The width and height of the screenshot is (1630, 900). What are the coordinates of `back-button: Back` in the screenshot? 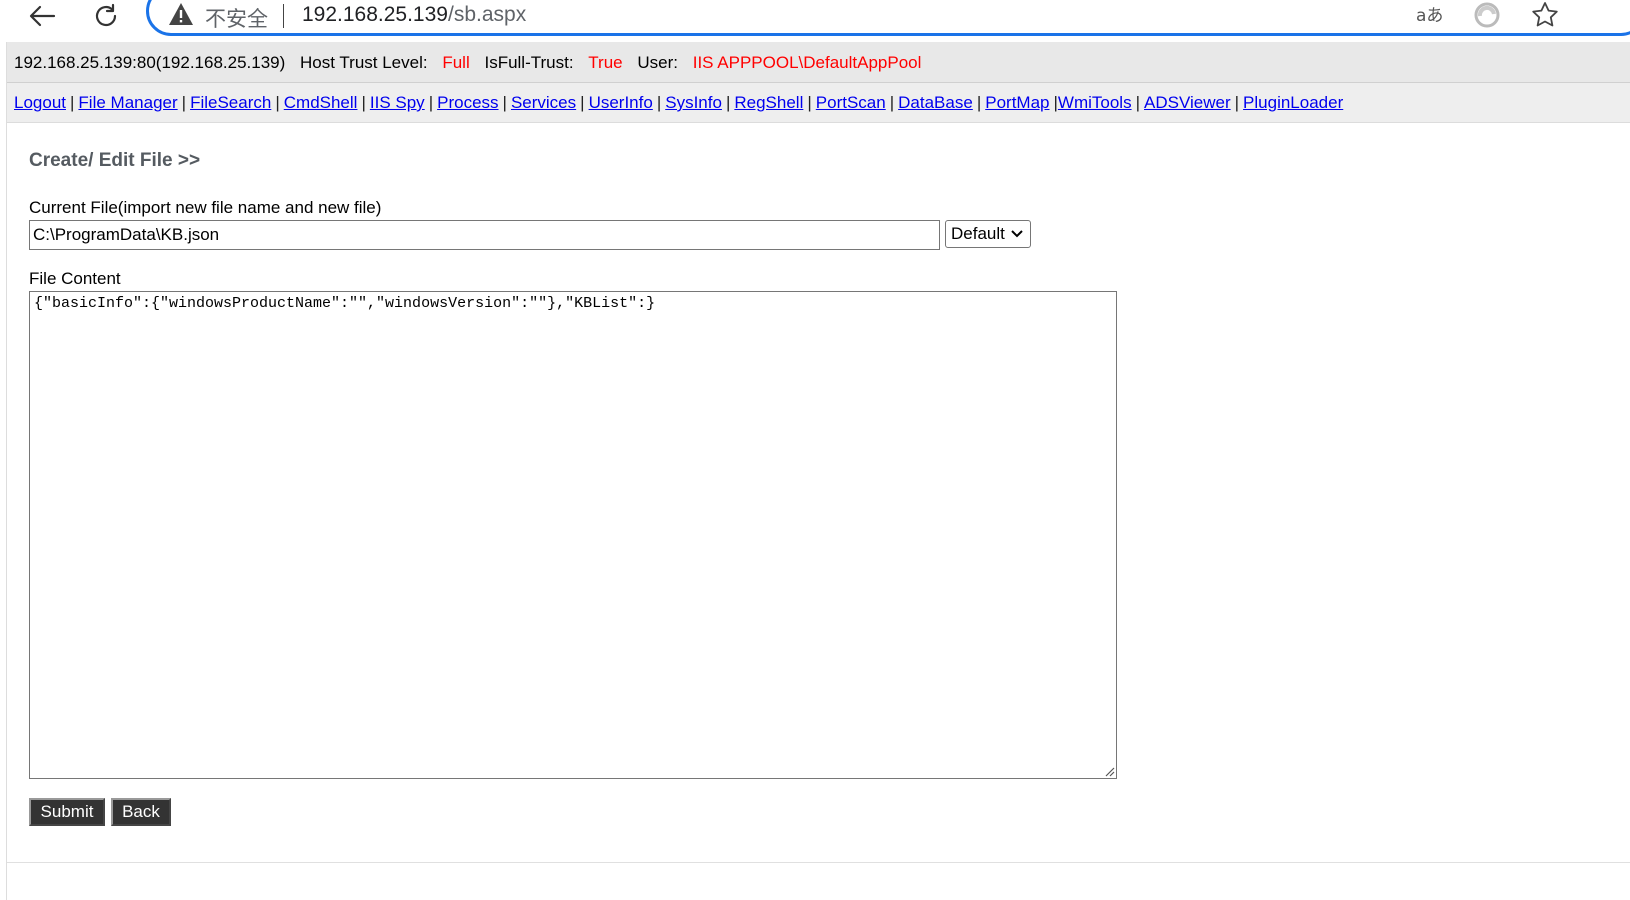 It's located at (141, 812).